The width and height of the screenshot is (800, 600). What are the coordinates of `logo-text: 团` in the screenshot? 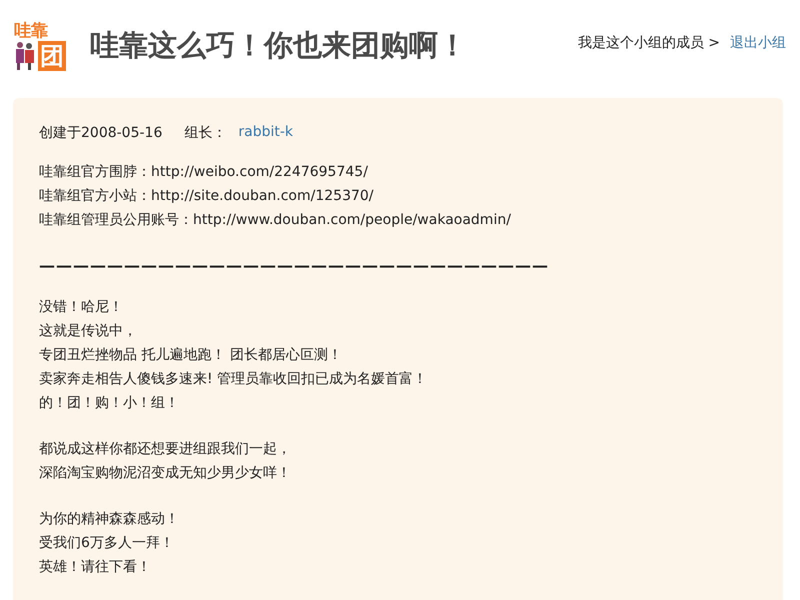 It's located at (52, 56).